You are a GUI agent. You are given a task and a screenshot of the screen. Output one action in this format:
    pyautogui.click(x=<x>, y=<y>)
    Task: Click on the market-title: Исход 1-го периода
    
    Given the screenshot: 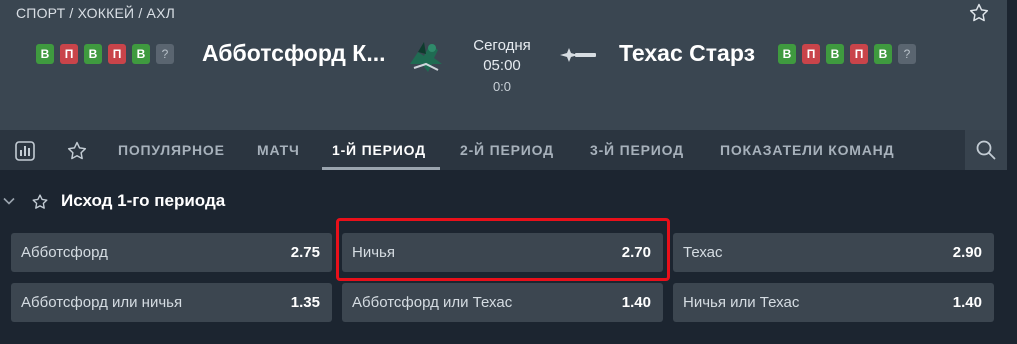 What is the action you would take?
    pyautogui.click(x=143, y=200)
    